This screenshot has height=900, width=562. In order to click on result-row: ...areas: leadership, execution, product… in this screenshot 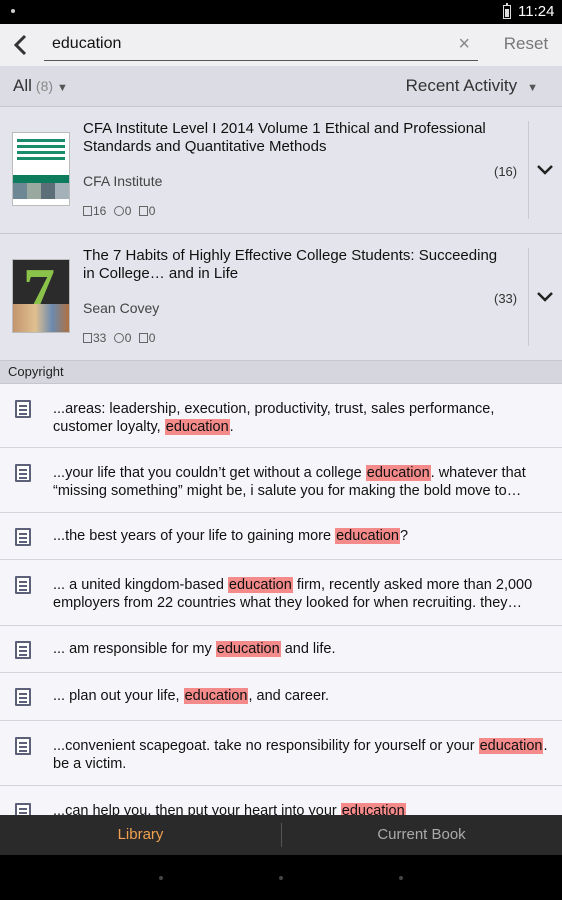, I will do `click(281, 416)`.